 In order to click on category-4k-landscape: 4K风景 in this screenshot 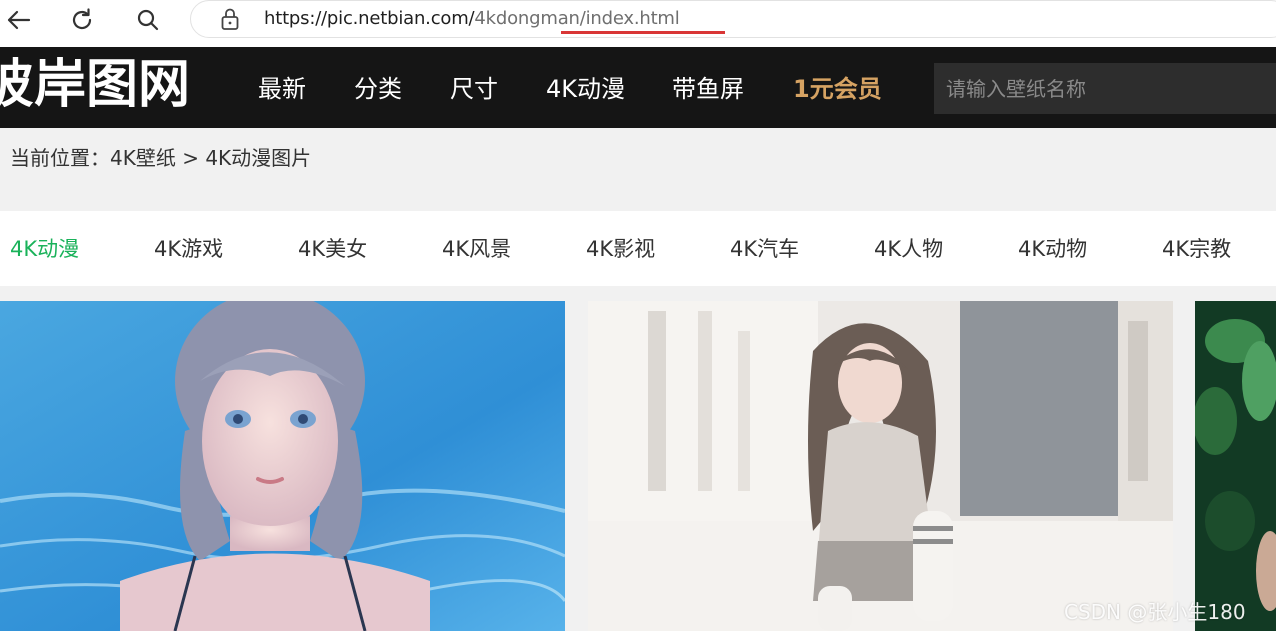, I will do `click(476, 249)`.